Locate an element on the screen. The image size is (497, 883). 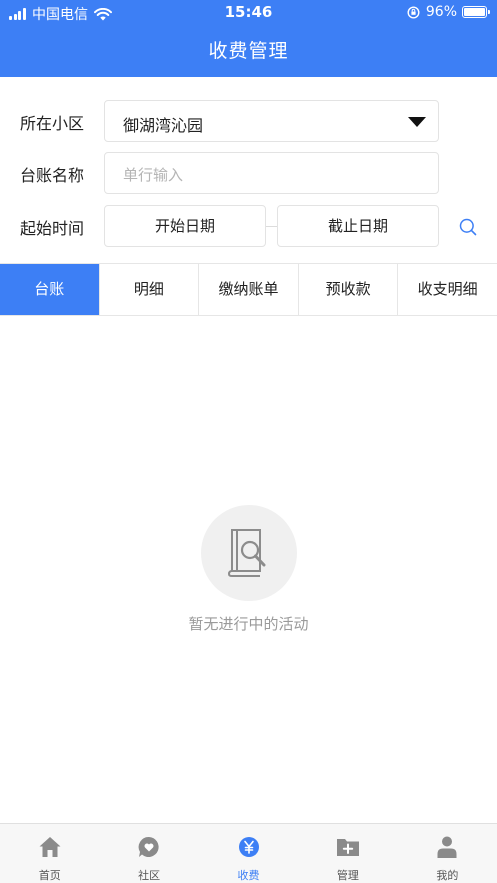
community-select: 御湖湾沁园 is located at coordinates (271, 121).